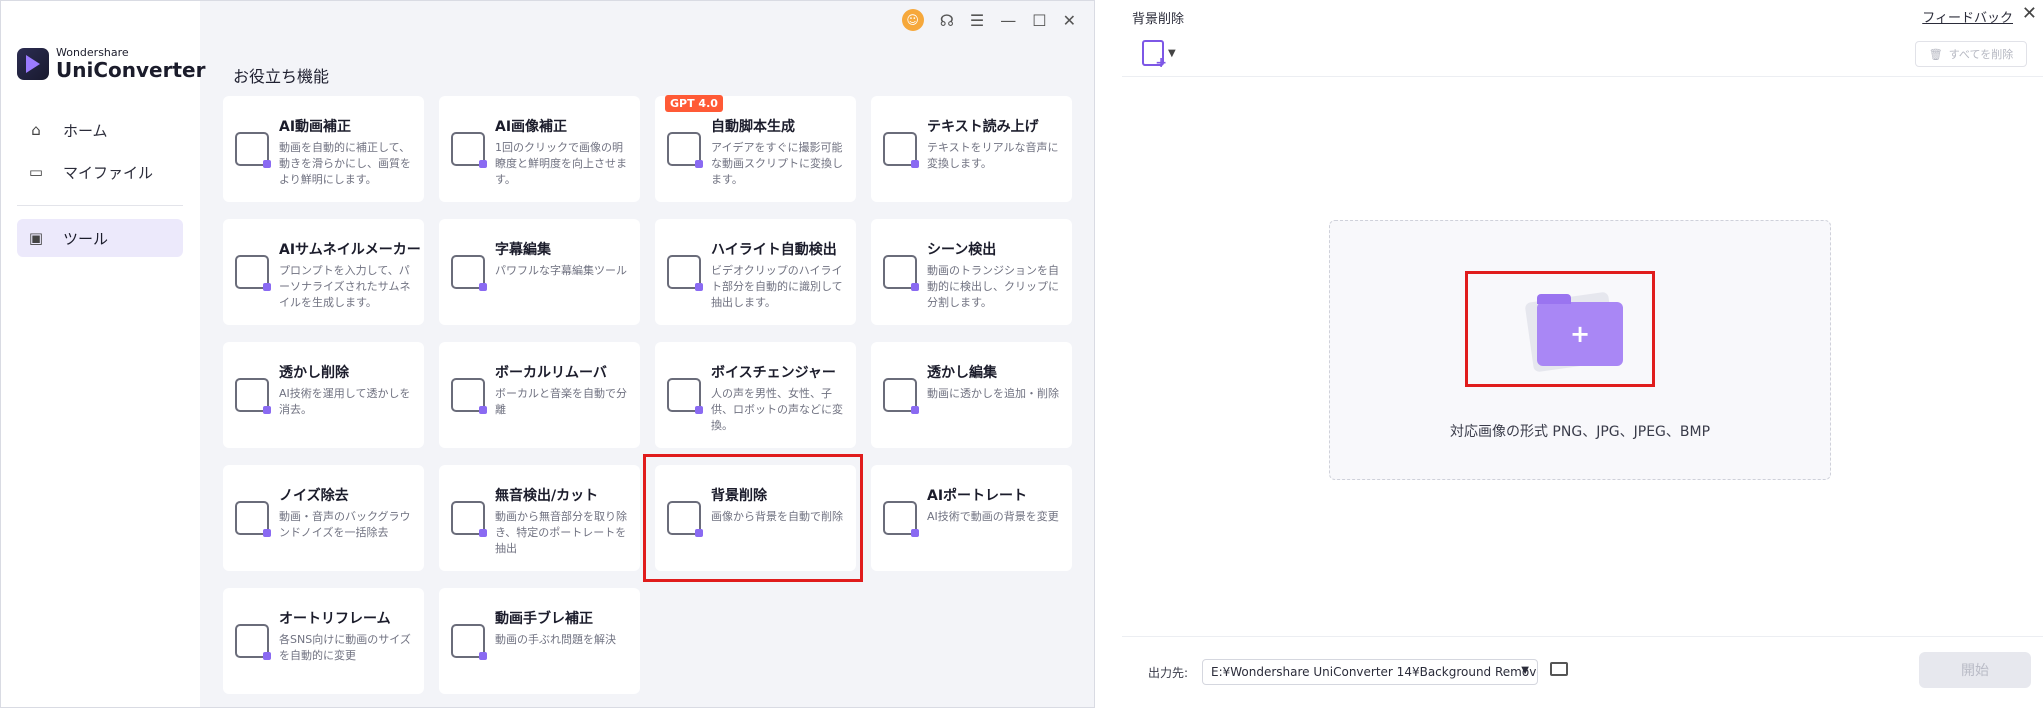 The image size is (2043, 708). I want to click on tool-desc: 動画の手ぶれ問題を解決, so click(555, 639).